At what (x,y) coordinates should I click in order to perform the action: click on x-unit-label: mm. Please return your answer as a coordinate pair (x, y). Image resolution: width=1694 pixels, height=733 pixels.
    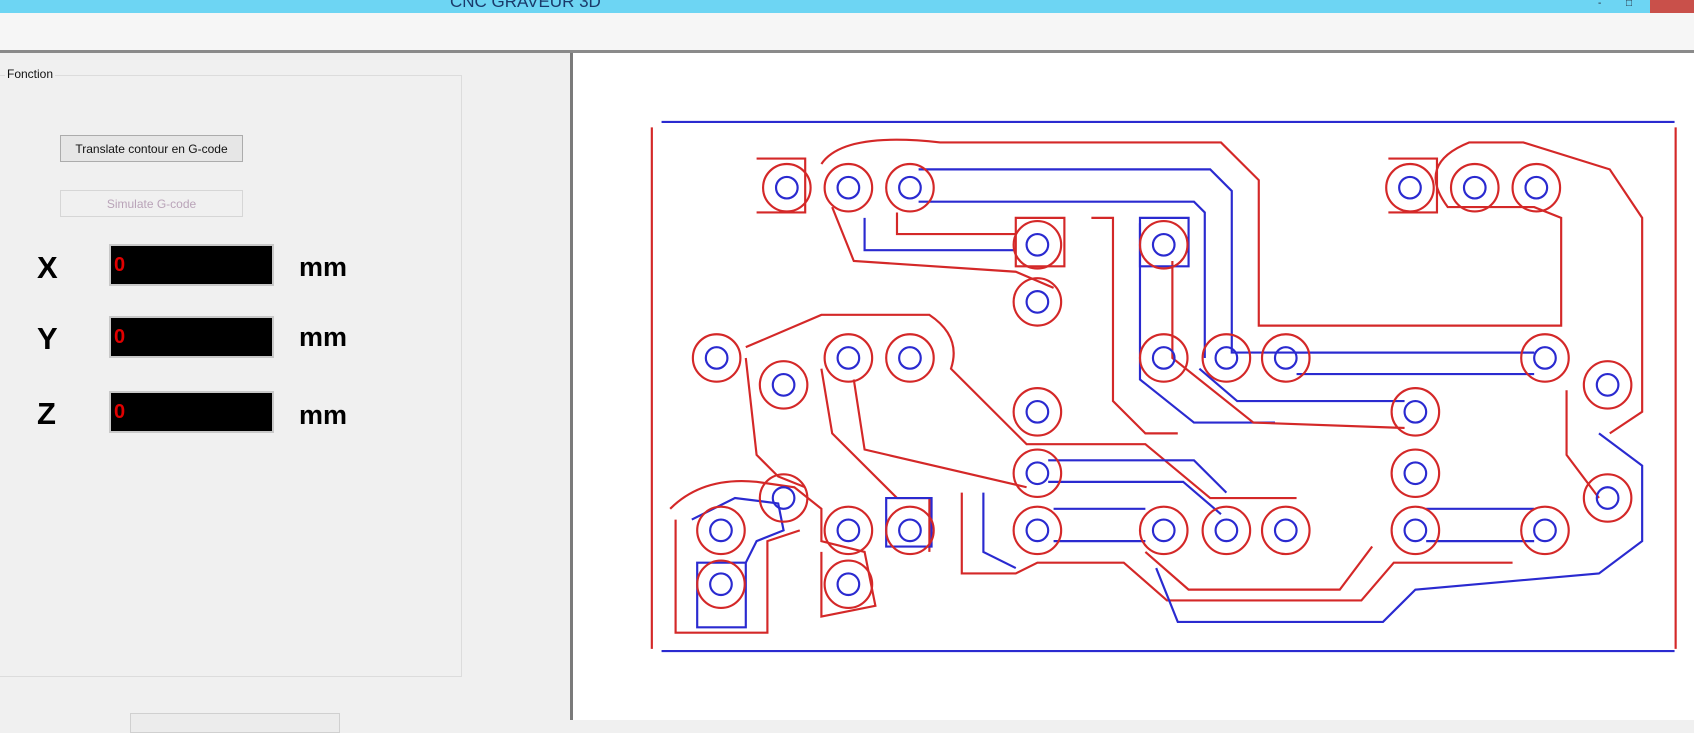
    Looking at the image, I should click on (323, 267).